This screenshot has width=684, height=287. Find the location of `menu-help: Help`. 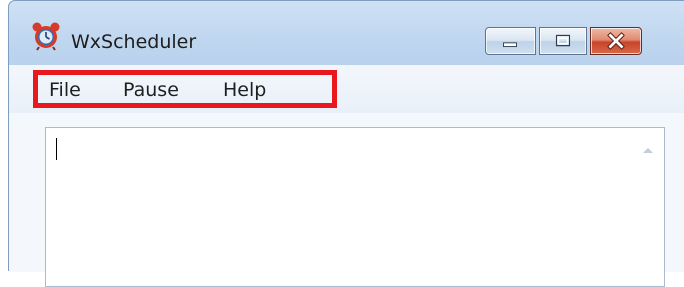

menu-help: Help is located at coordinates (244, 90).